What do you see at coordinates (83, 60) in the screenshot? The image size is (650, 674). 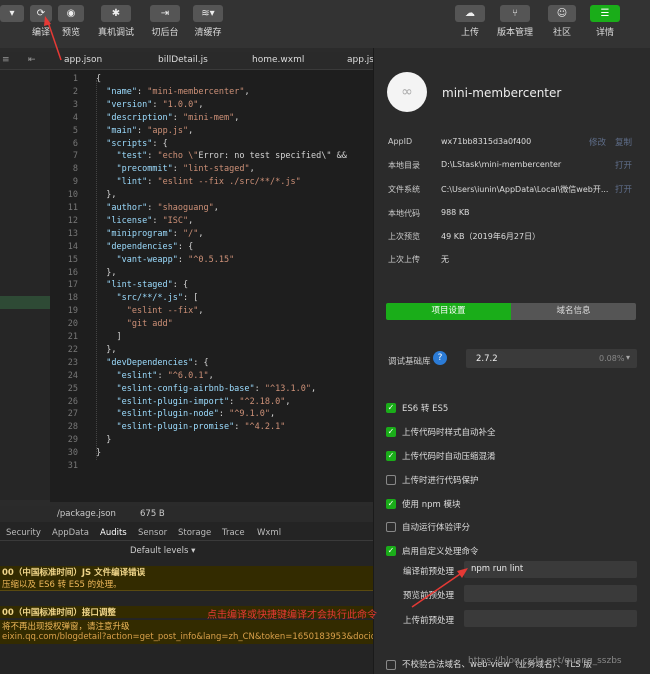 I see `tab-app-json: app.json` at bounding box center [83, 60].